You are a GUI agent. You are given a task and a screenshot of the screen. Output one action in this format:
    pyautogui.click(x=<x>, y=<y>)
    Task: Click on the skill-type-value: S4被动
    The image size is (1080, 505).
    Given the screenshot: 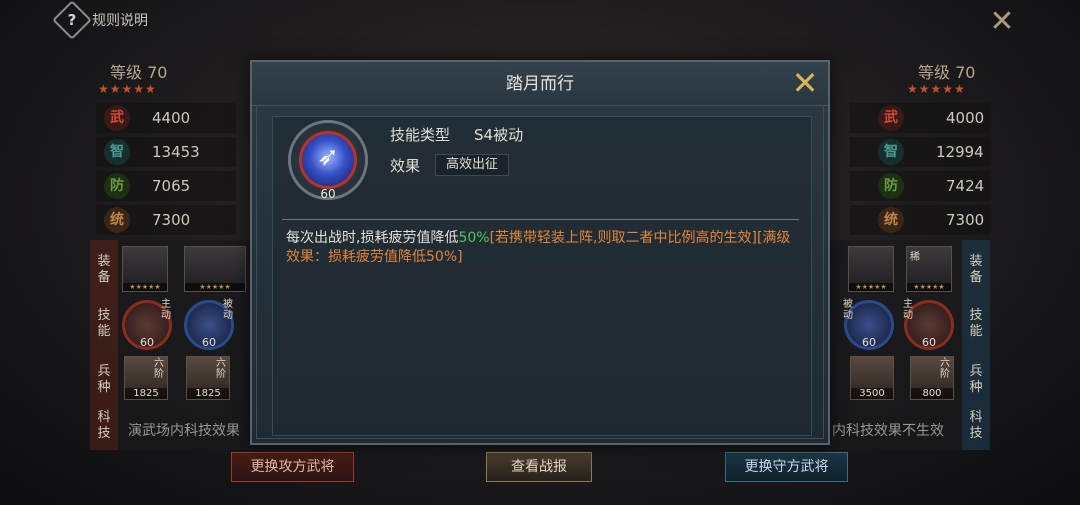 What is the action you would take?
    pyautogui.click(x=499, y=135)
    